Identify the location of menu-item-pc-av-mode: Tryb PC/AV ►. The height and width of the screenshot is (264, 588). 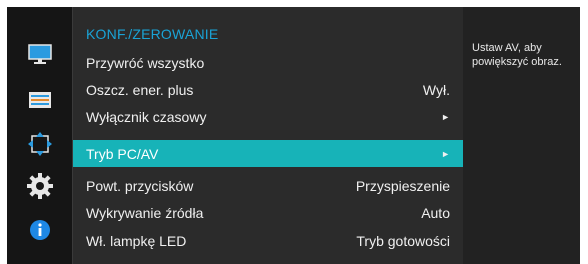
(268, 153).